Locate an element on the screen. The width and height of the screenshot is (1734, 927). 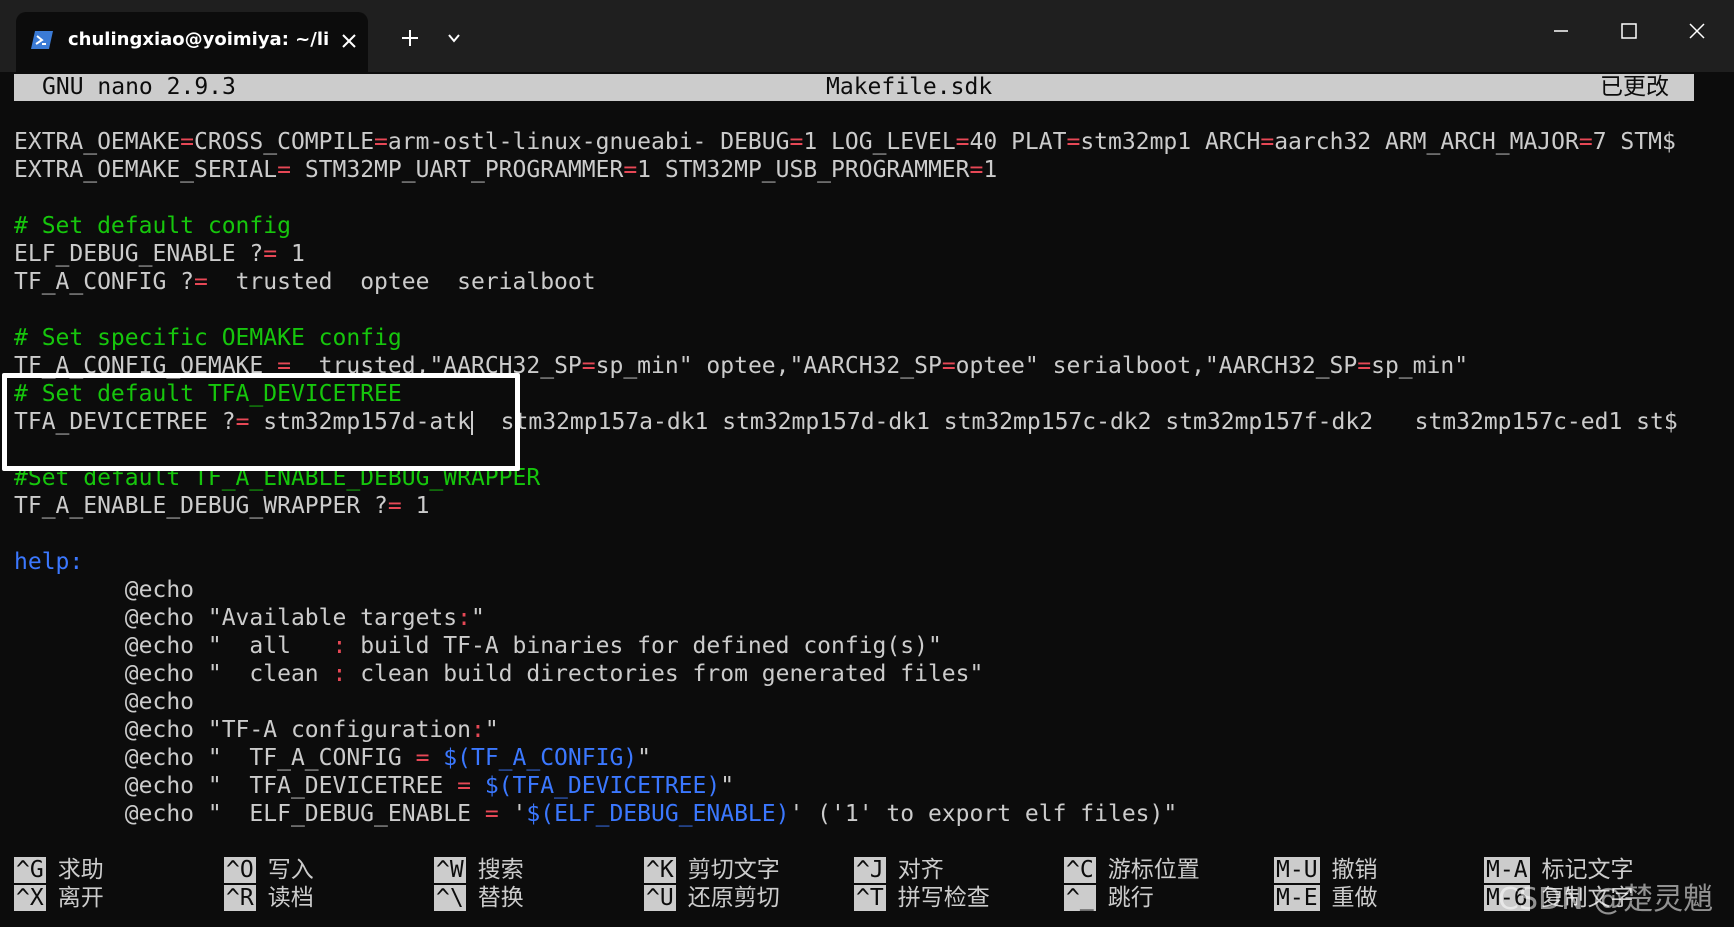
close-icon is located at coordinates (1697, 31).